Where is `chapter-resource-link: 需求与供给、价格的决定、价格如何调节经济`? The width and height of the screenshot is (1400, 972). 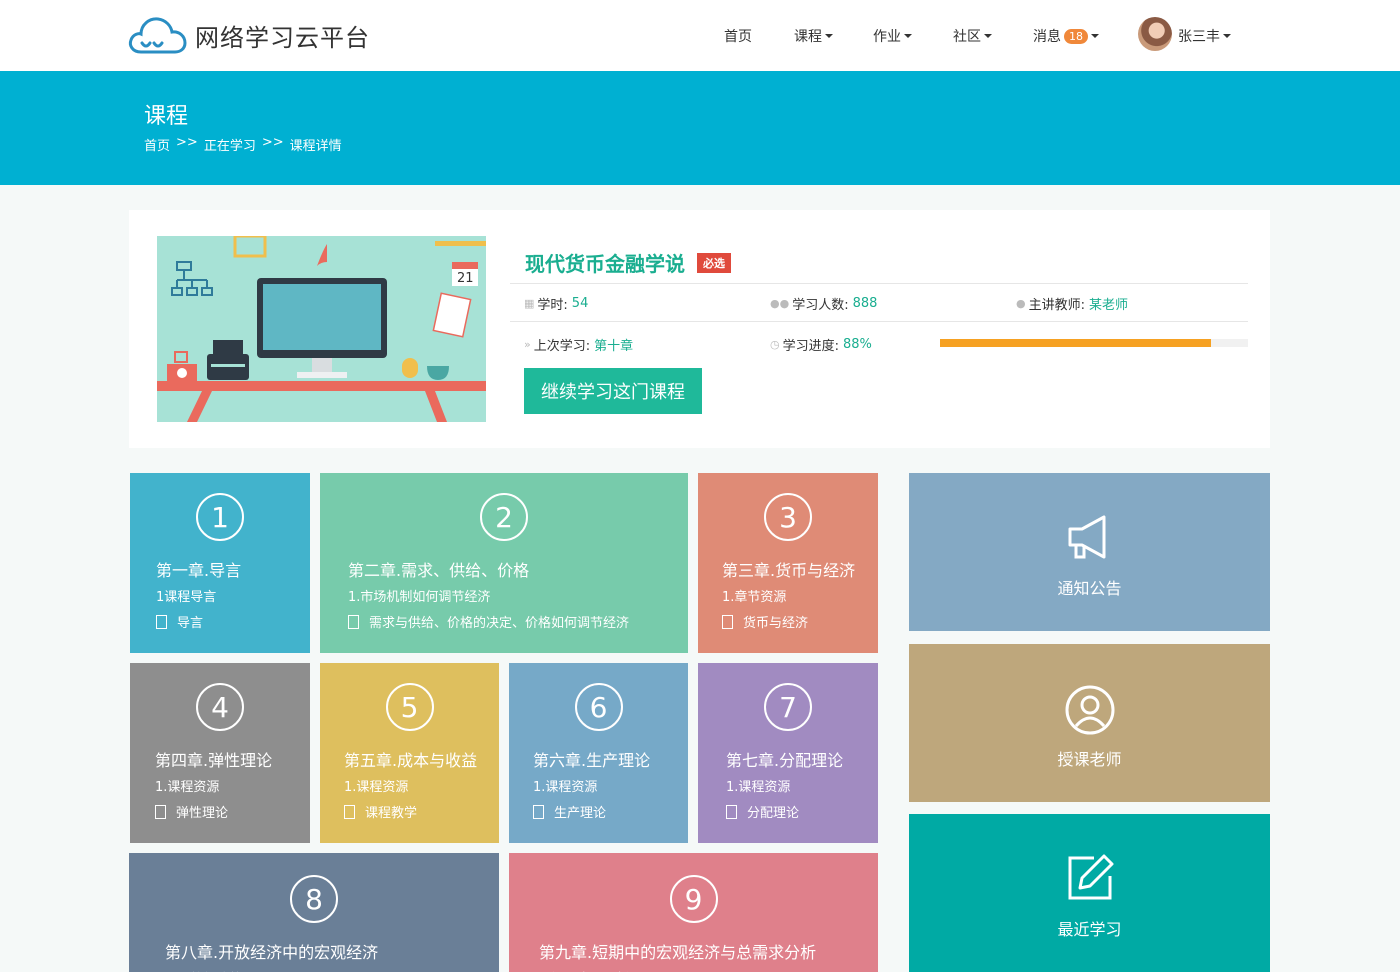
chapter-resource-link: 需求与供给、价格的决定、价格如何调节经济 is located at coordinates (488, 621).